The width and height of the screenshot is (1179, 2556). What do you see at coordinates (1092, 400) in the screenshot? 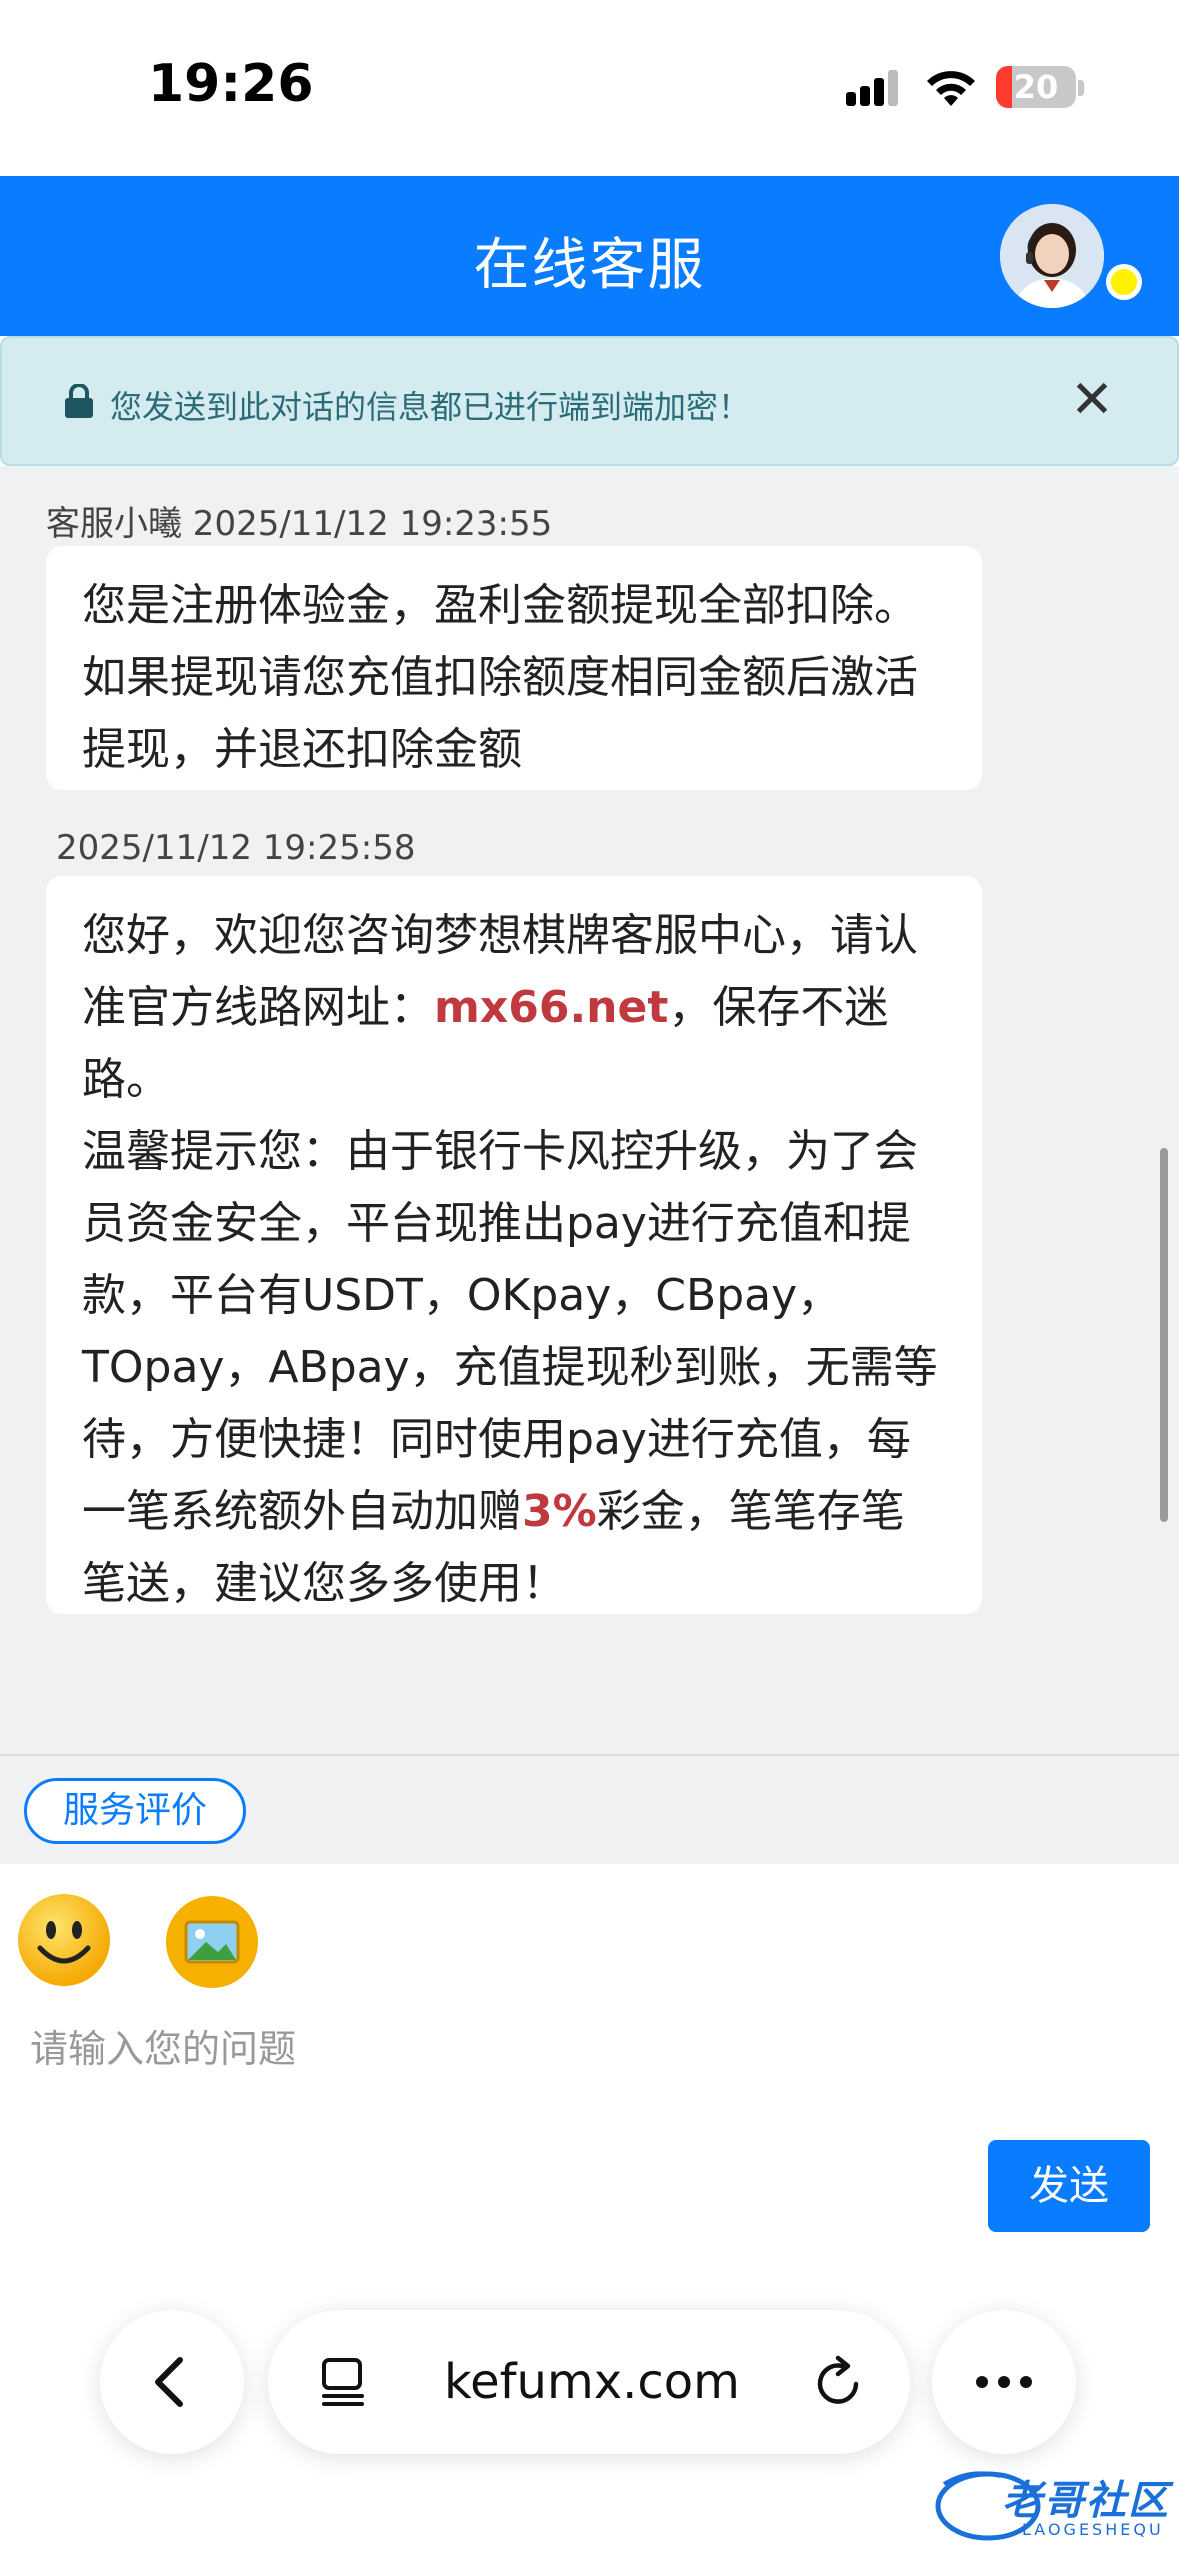
I see `close-icon: ✕` at bounding box center [1092, 400].